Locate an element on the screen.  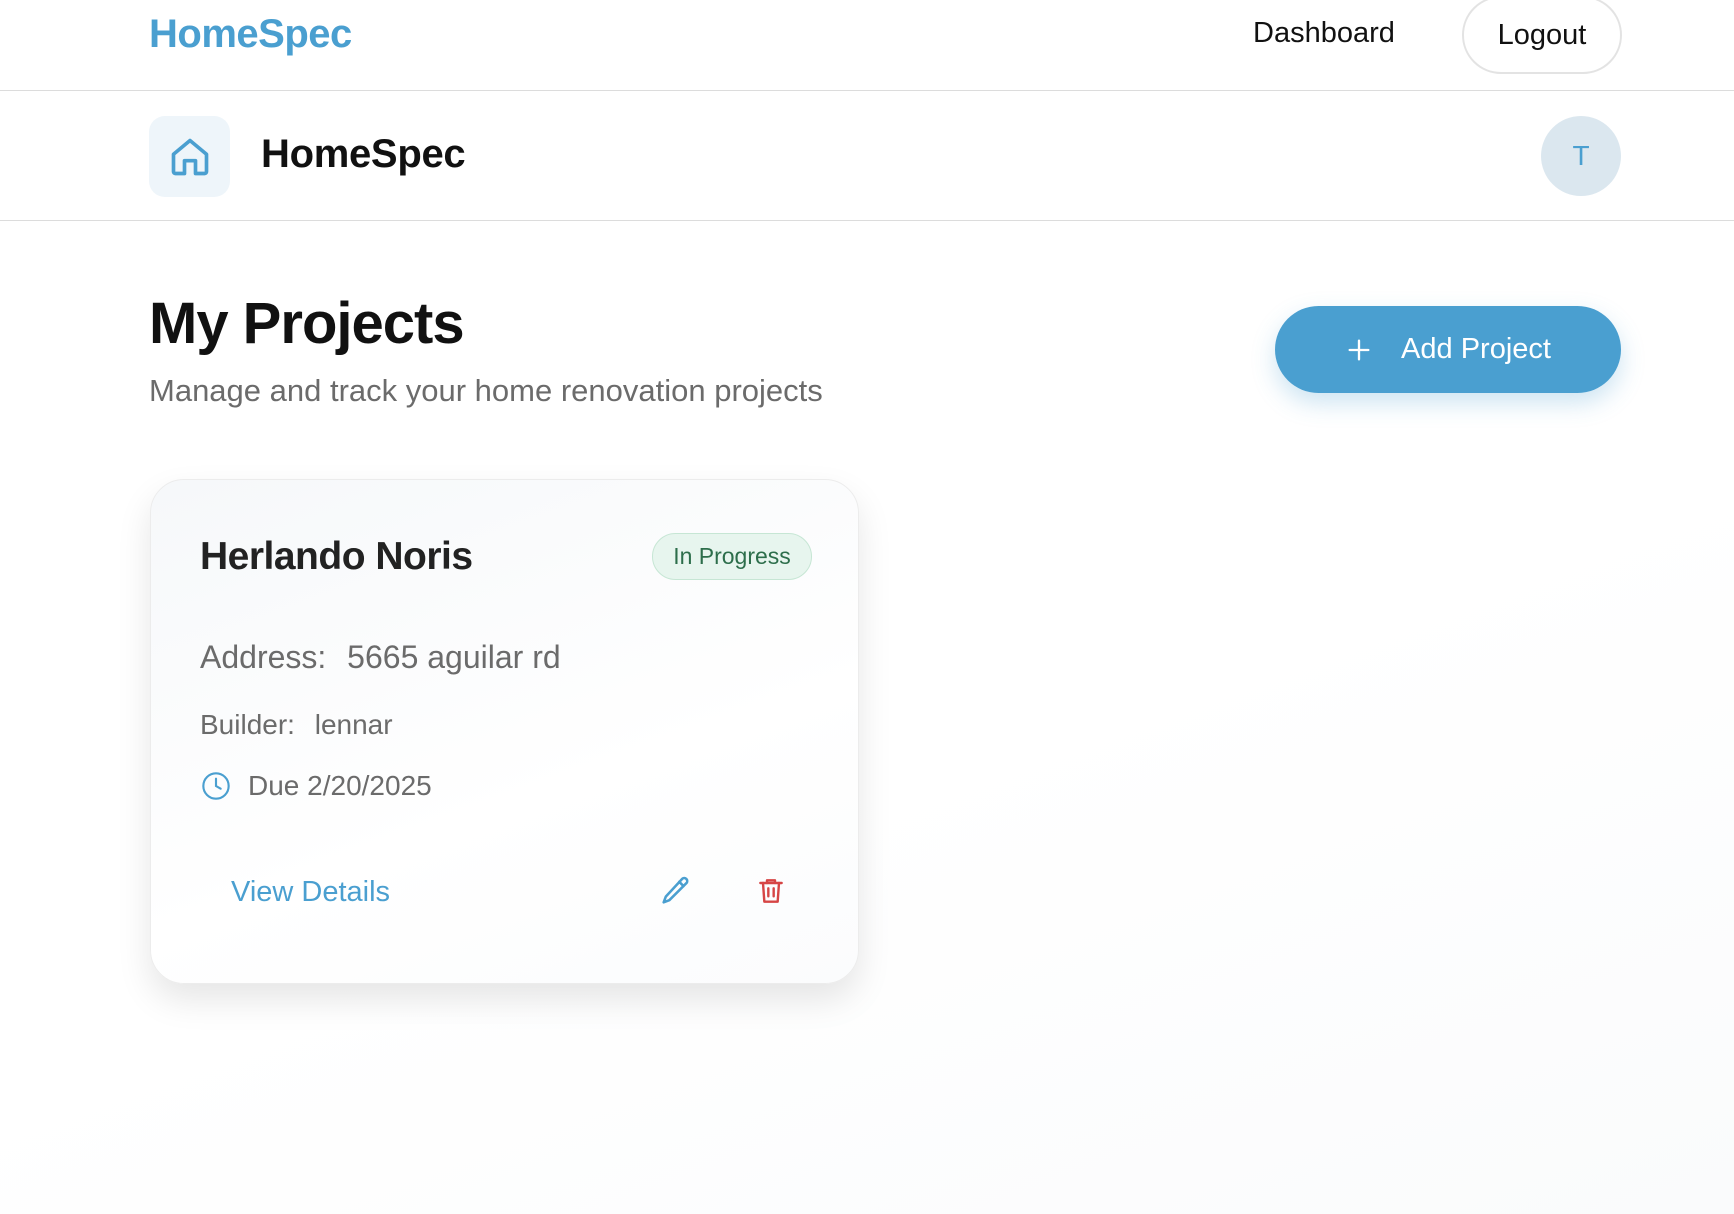
add-project-label: Add Project is located at coordinates (1476, 349).